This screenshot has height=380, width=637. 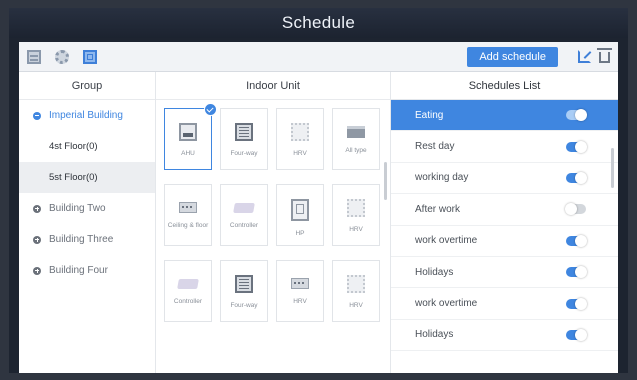 I want to click on schedule-item-name: After work, so click(x=438, y=209).